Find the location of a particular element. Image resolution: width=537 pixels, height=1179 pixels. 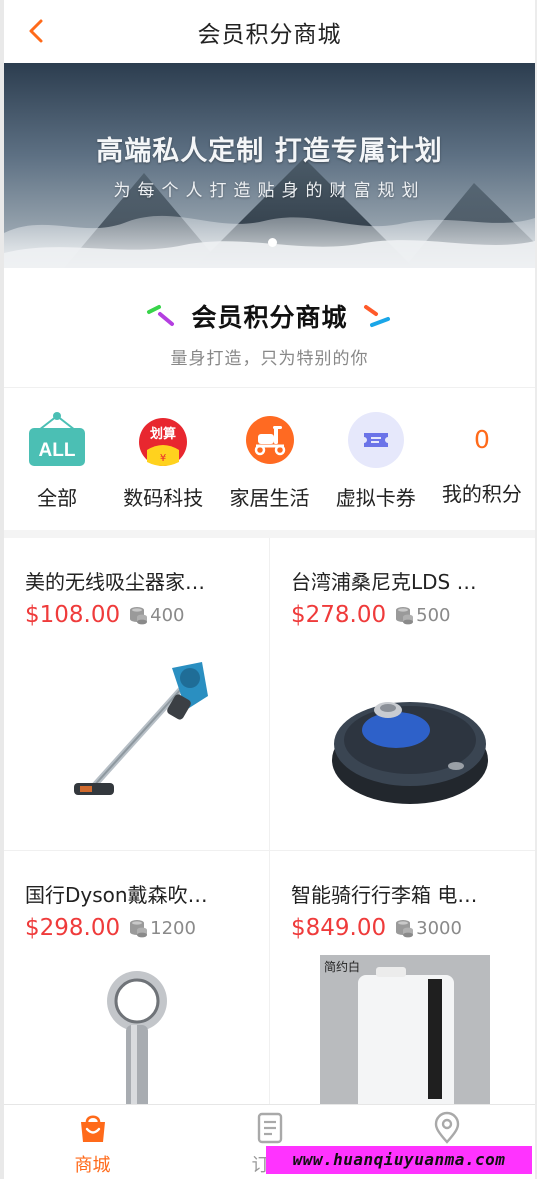

category-label: 虚拟卡券 is located at coordinates (375, 498).